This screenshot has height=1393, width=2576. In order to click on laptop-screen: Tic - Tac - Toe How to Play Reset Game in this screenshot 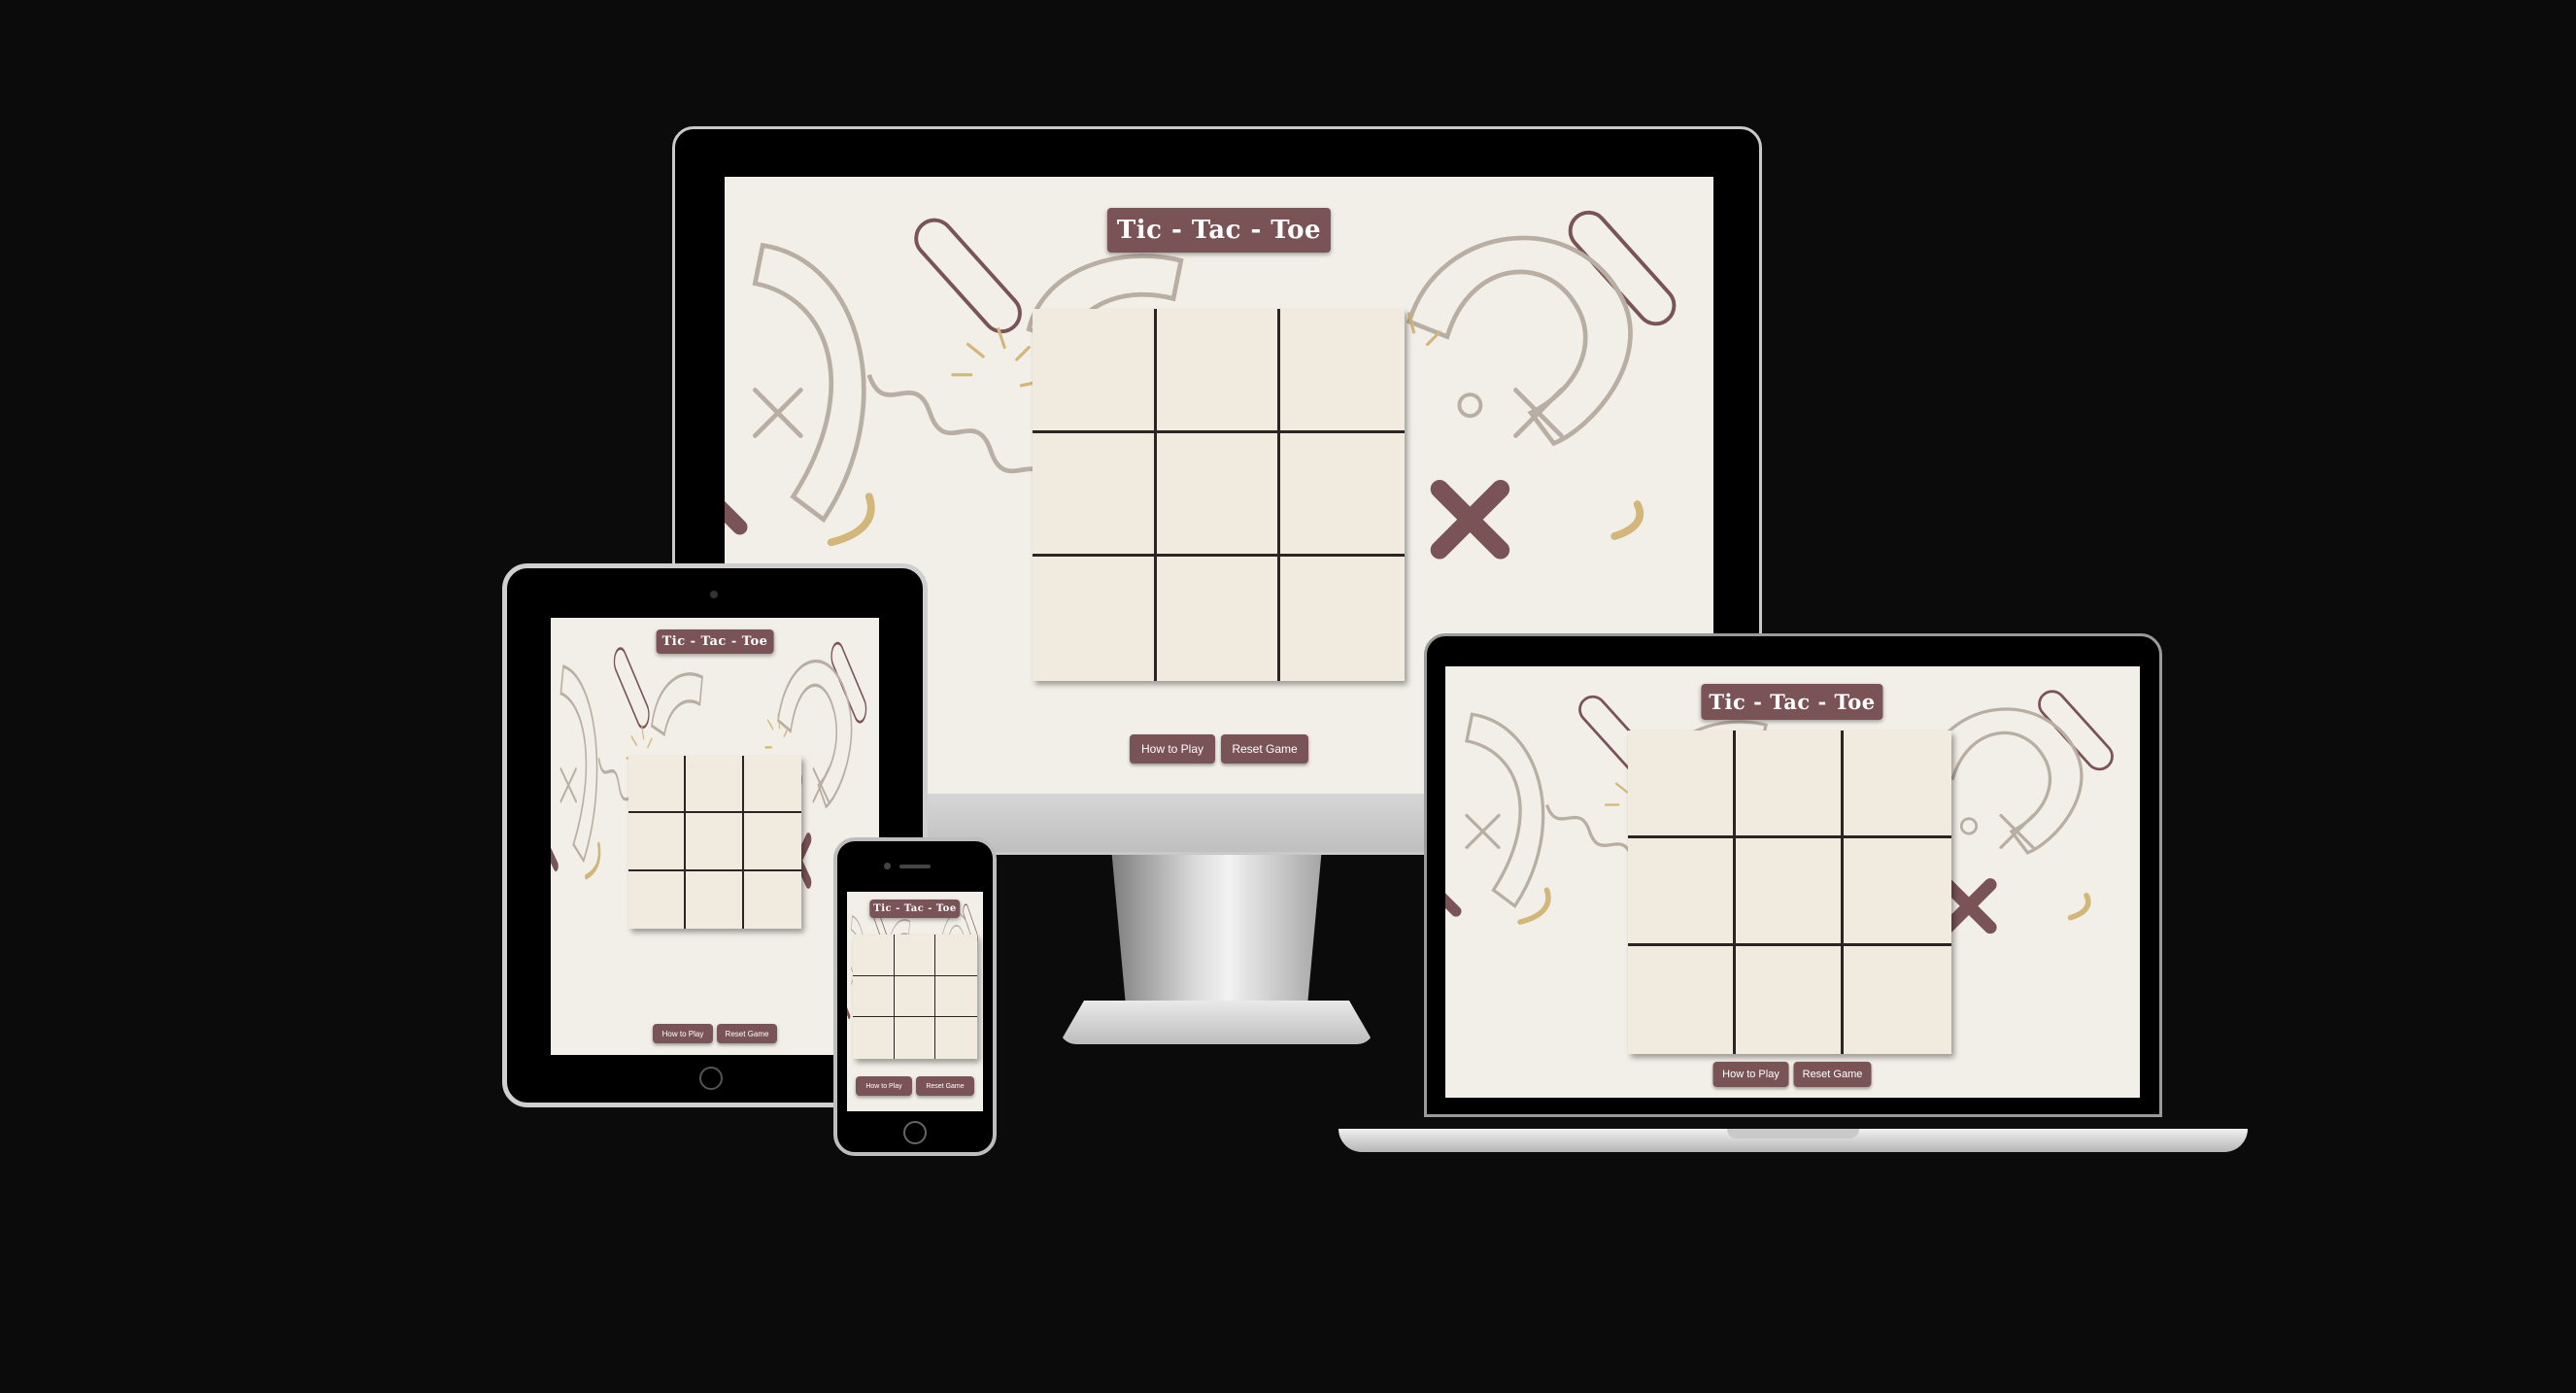, I will do `click(1792, 882)`.